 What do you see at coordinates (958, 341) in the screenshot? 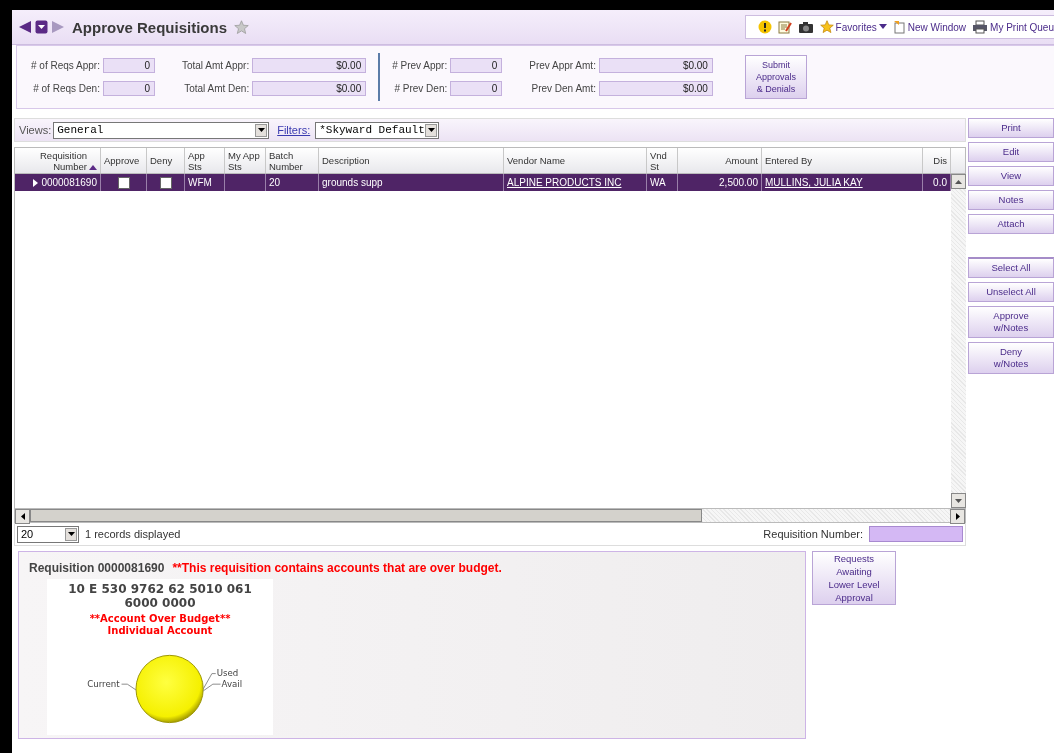
I see `vertical-scrollbar` at bounding box center [958, 341].